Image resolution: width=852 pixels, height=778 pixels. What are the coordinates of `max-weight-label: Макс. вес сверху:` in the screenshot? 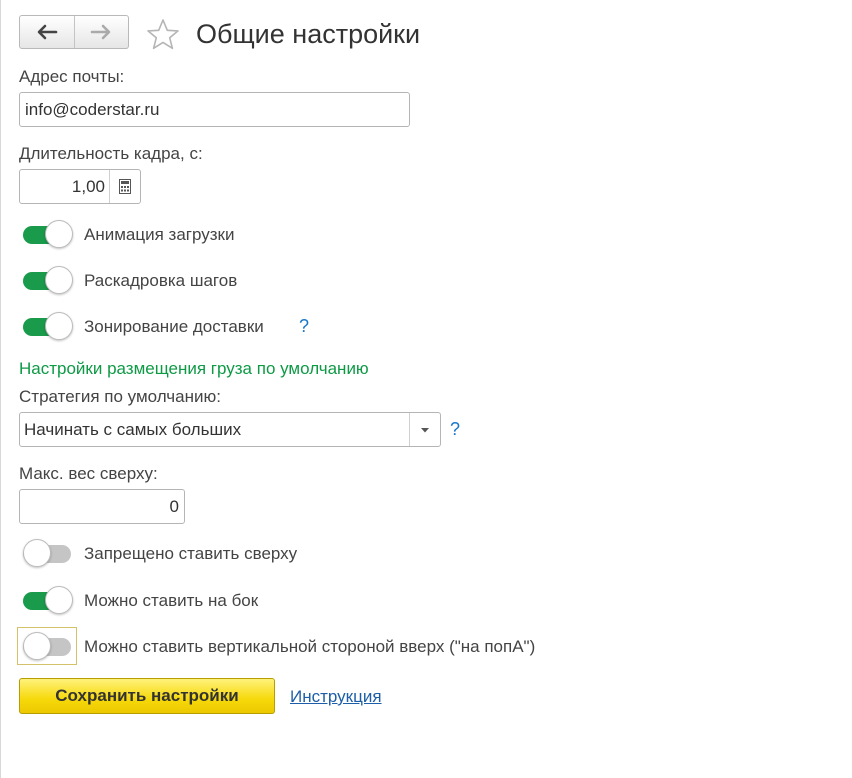 It's located at (88, 473).